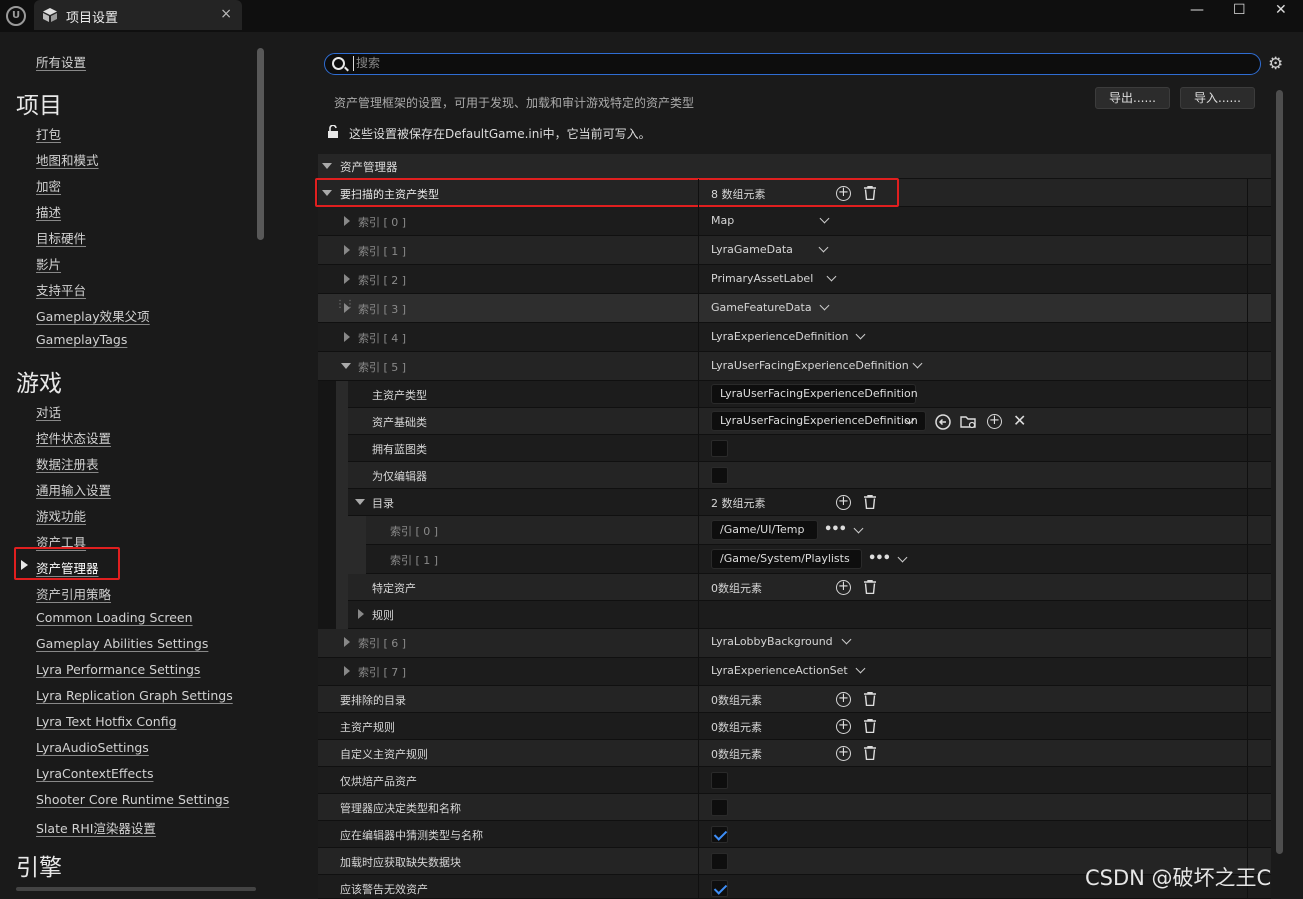 This screenshot has height=899, width=1303. What do you see at coordinates (67, 463) in the screenshot?
I see `sidebar-item-data-registry: 数据注册表` at bounding box center [67, 463].